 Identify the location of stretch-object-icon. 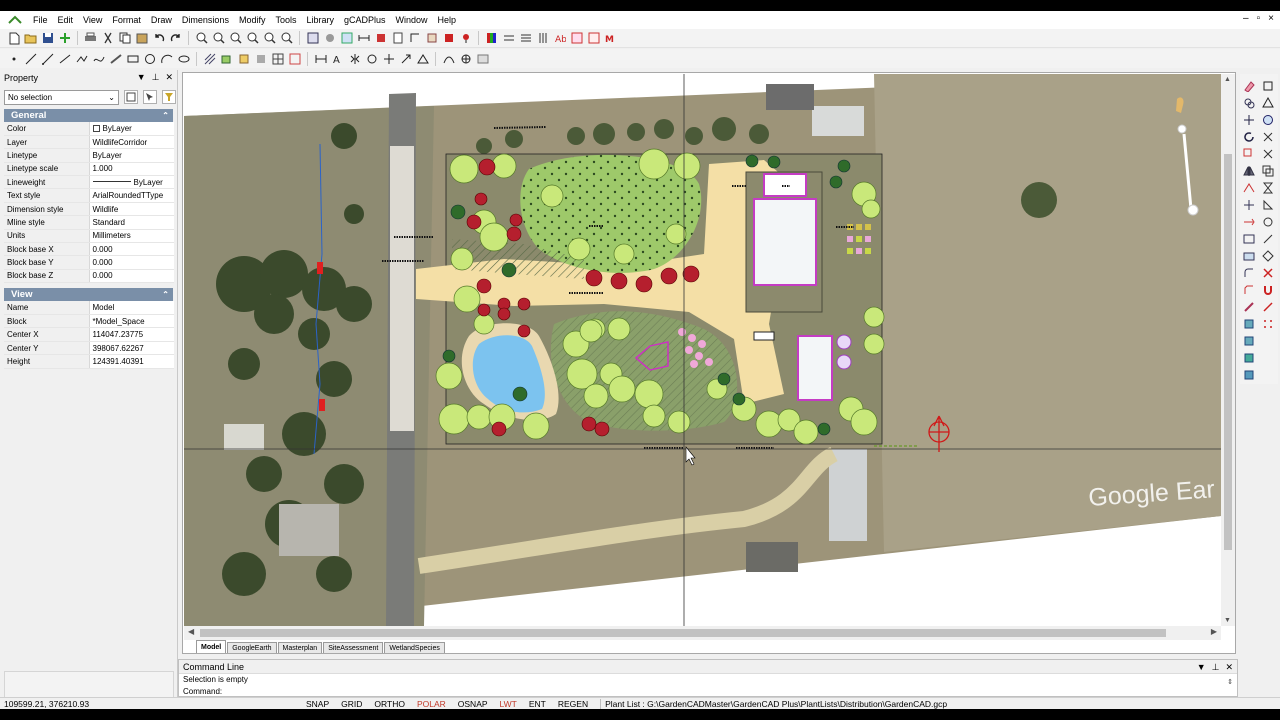
(1249, 187).